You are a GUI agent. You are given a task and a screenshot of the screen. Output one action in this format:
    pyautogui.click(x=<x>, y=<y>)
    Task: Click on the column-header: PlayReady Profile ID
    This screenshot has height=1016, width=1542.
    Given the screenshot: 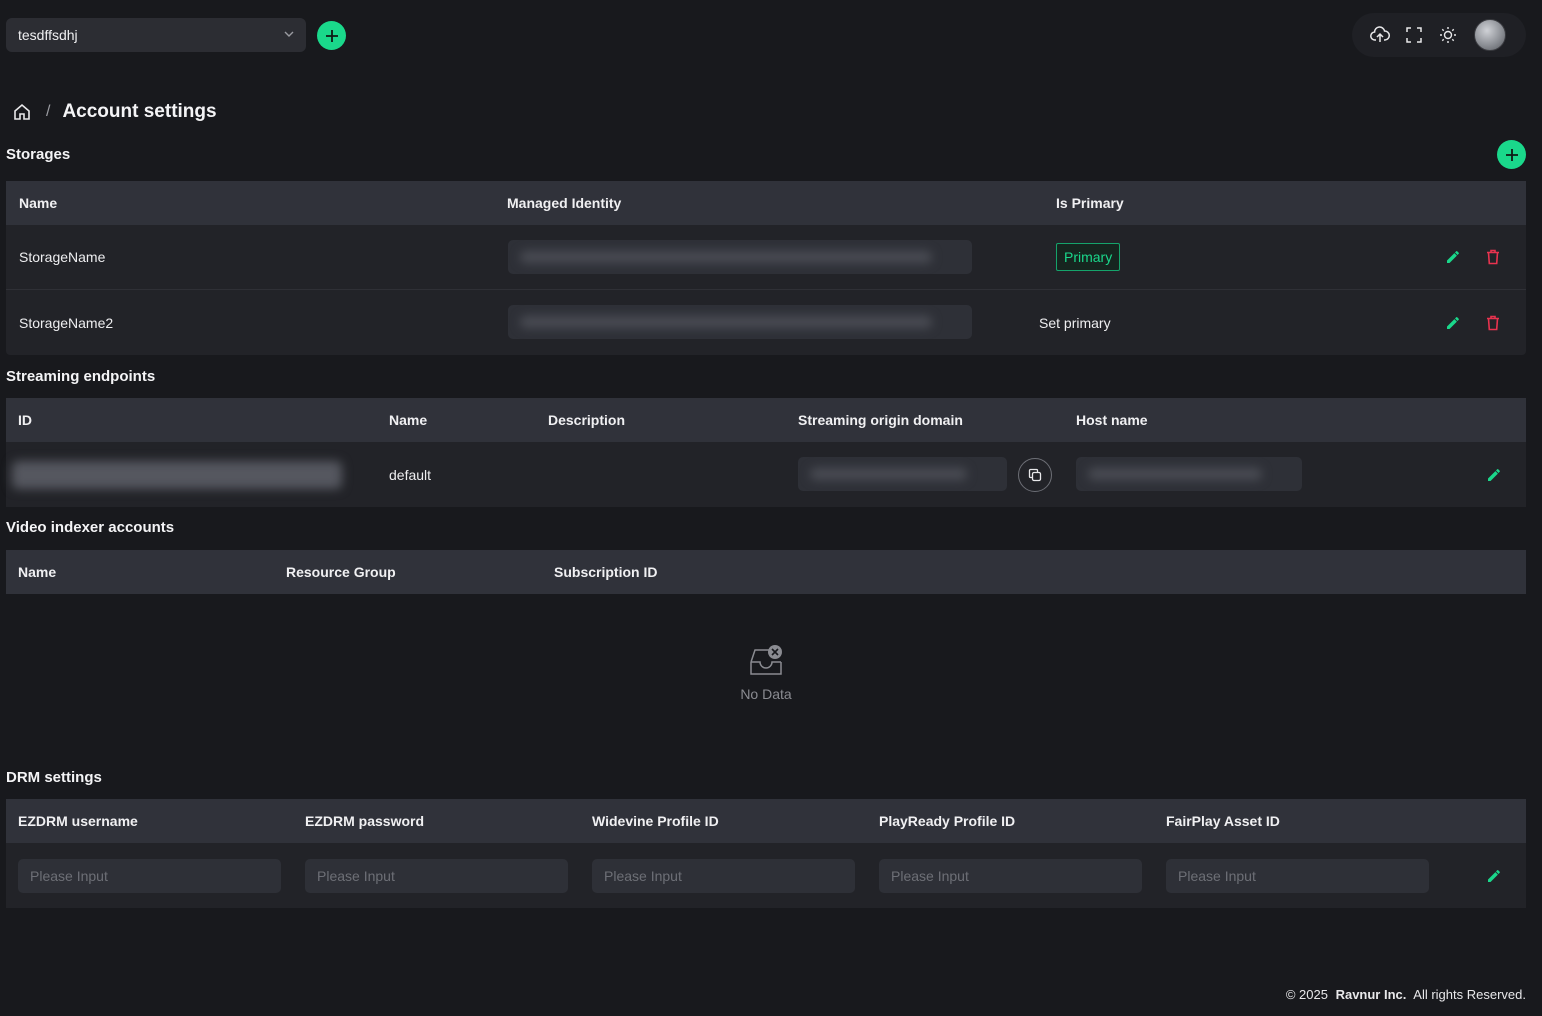 What is the action you would take?
    pyautogui.click(x=947, y=821)
    